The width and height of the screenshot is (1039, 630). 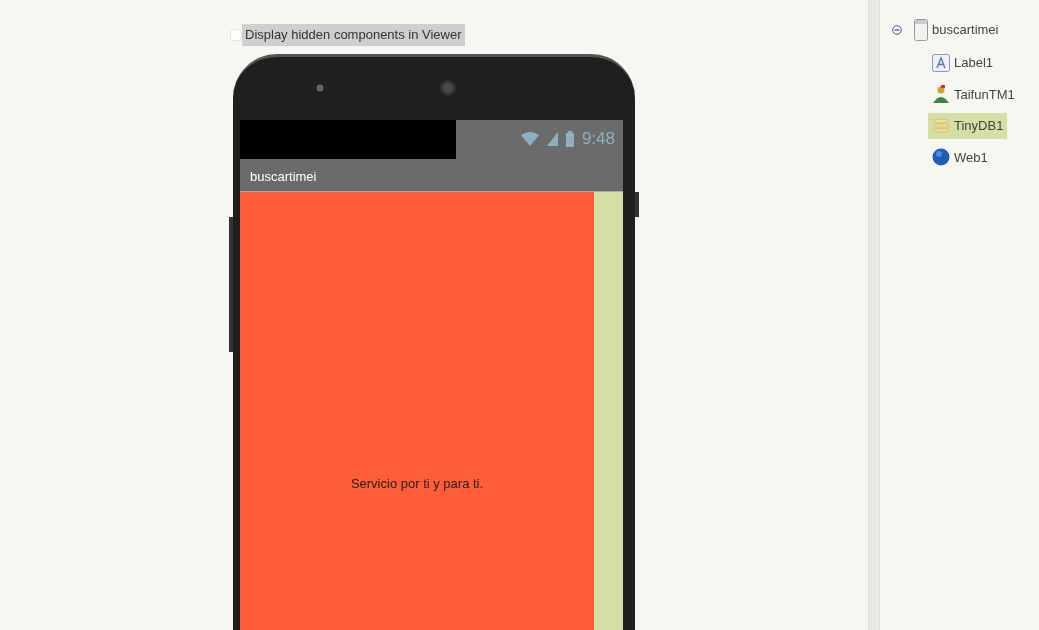 What do you see at coordinates (448, 88) in the screenshot?
I see `speaker-icon` at bounding box center [448, 88].